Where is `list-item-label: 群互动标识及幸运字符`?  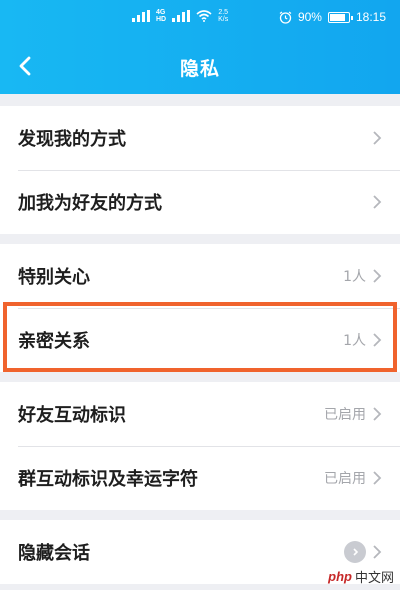
list-item-label: 群互动标识及幸运字符 is located at coordinates (108, 479).